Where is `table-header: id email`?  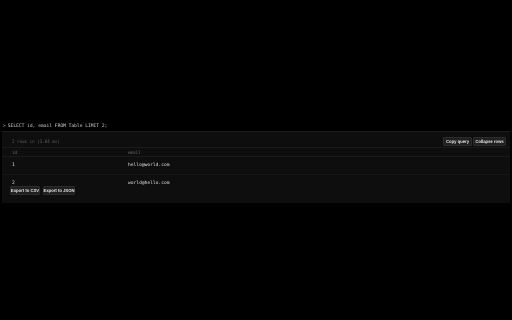
table-header: id email is located at coordinates (256, 152).